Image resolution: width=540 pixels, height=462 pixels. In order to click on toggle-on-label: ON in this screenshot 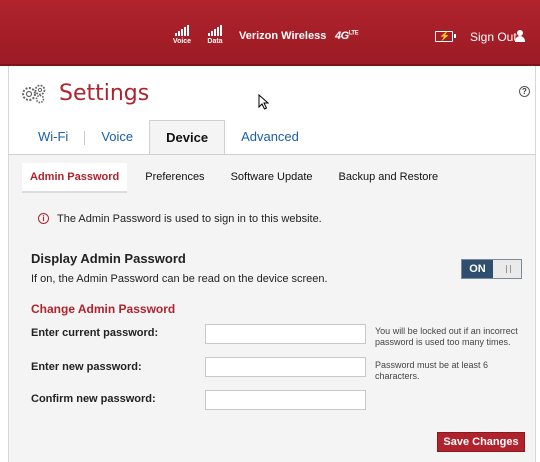, I will do `click(477, 269)`.